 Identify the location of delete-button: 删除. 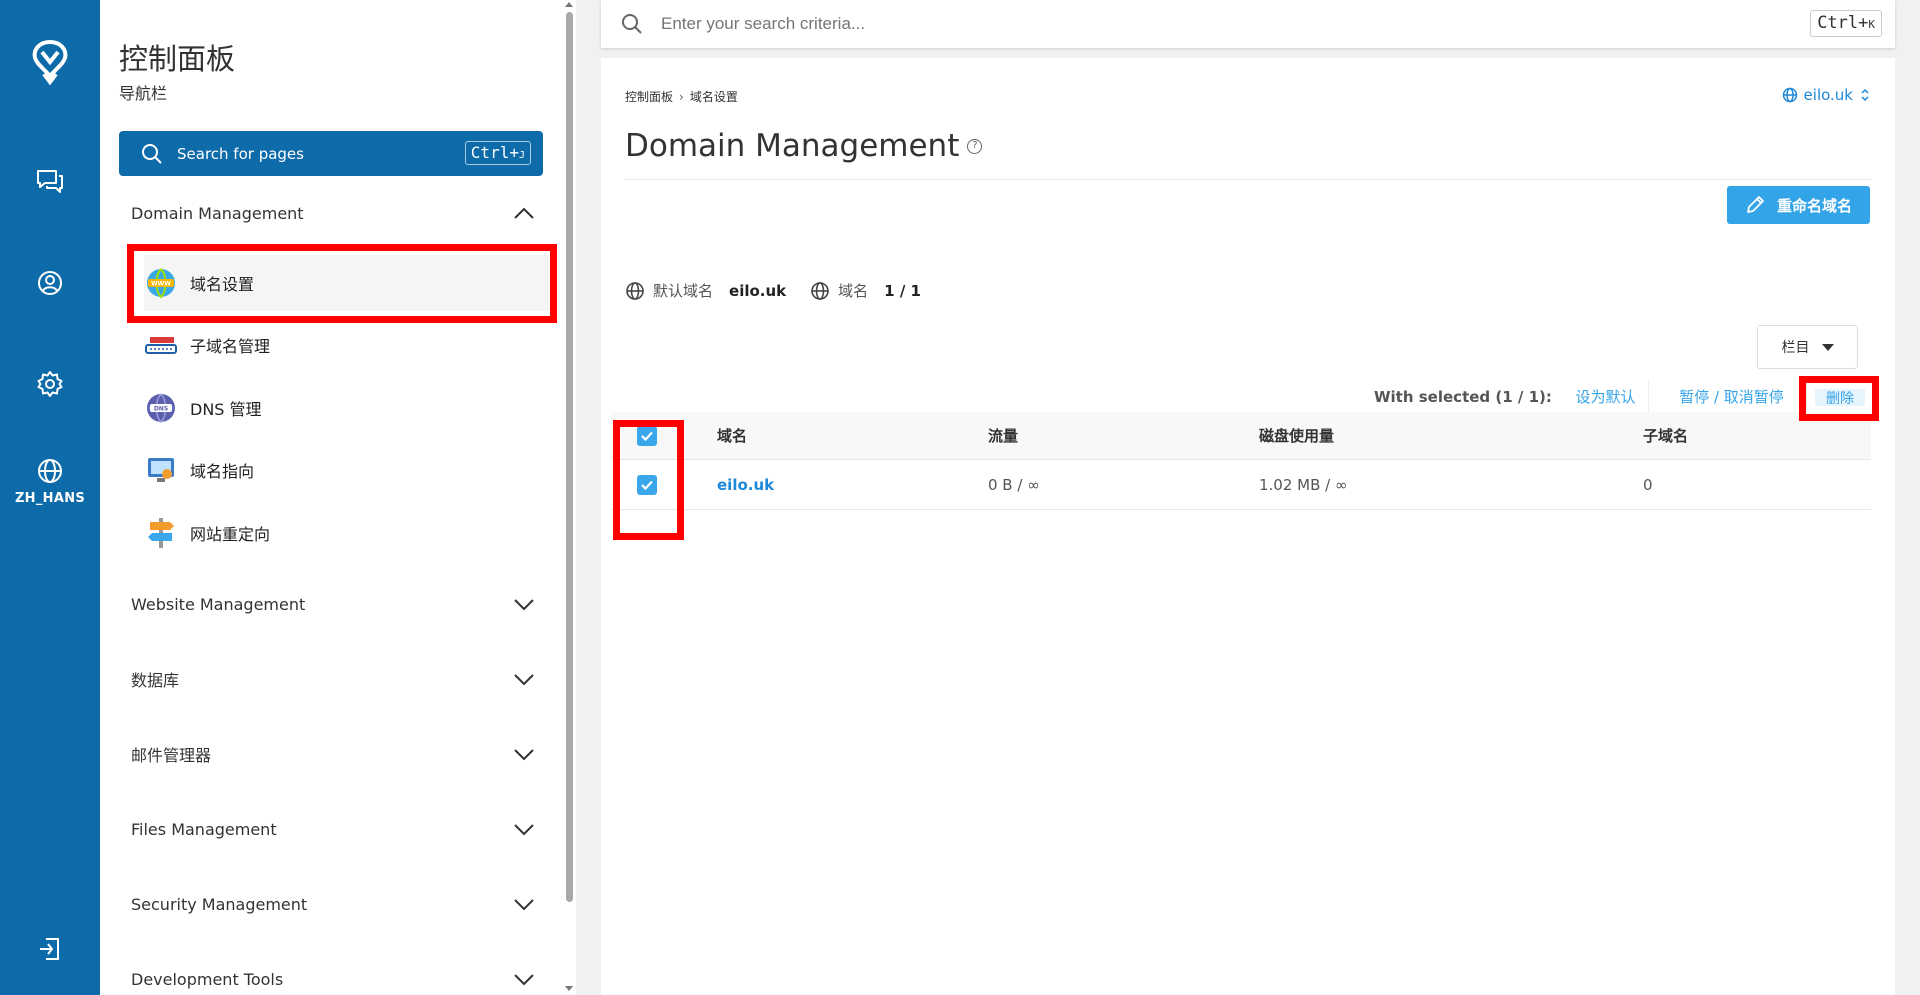
(1840, 398).